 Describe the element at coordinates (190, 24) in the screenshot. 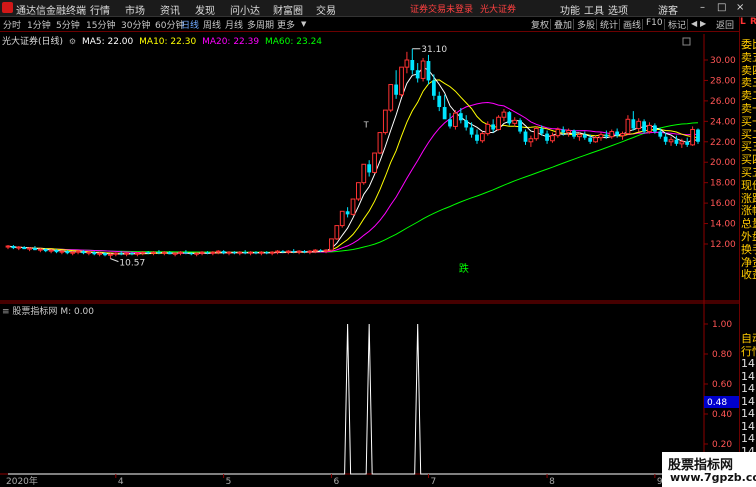

I see `period-daily: 日线` at that location.